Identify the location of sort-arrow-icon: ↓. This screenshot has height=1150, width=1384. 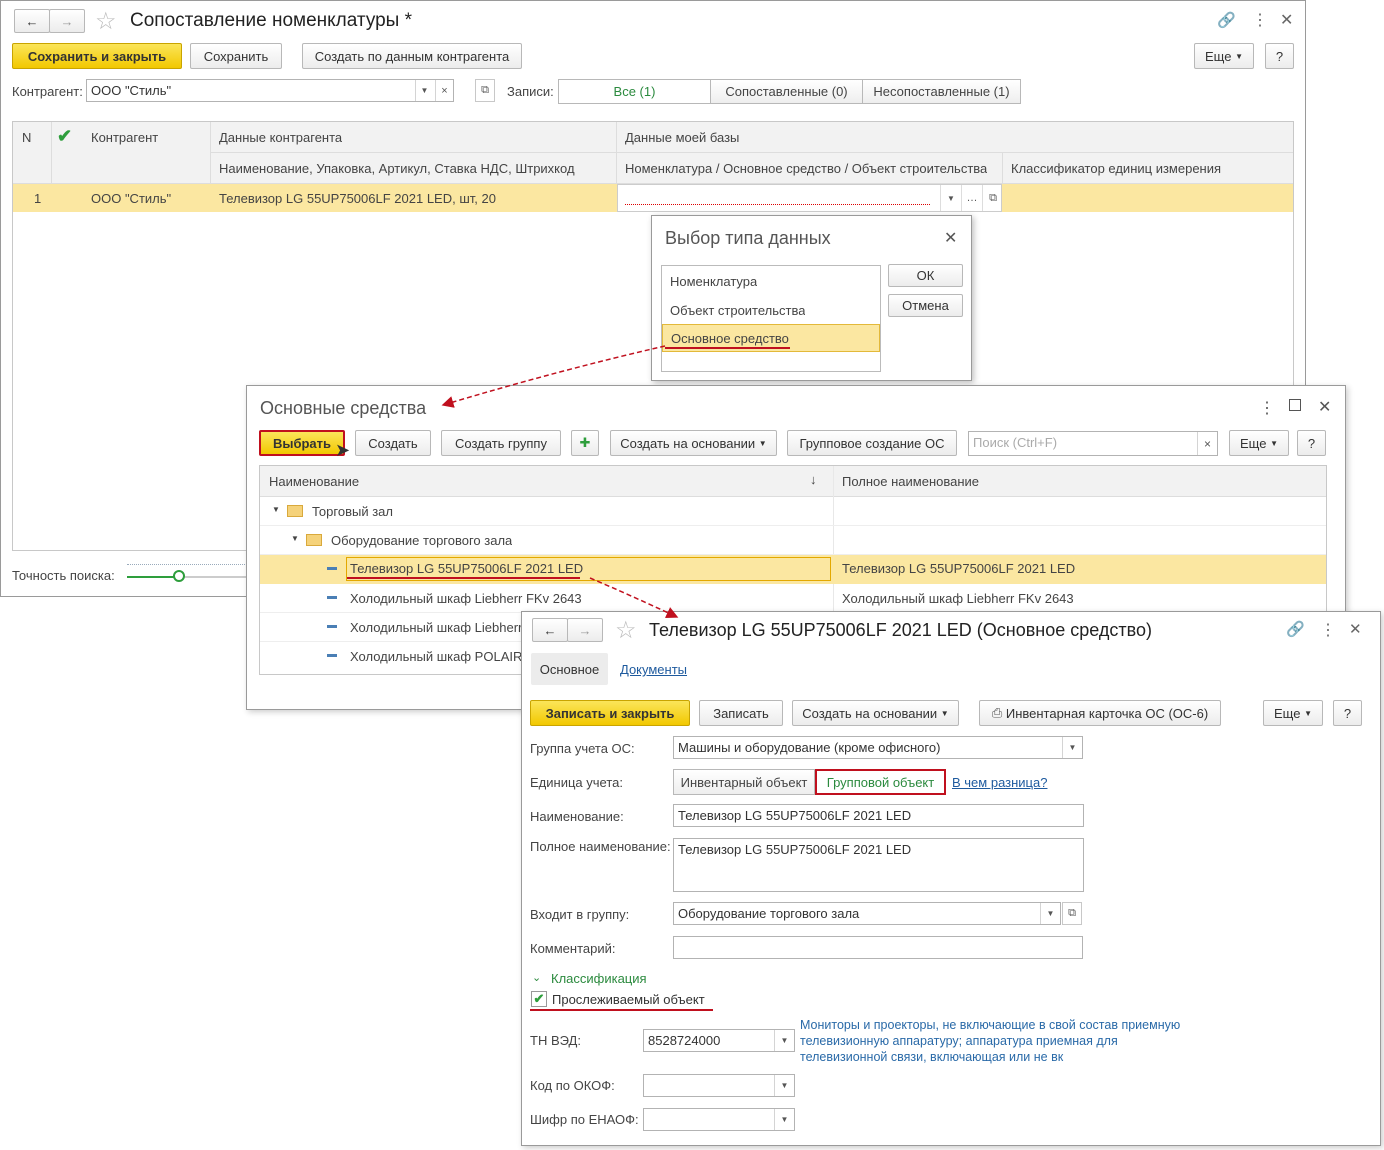
(813, 479).